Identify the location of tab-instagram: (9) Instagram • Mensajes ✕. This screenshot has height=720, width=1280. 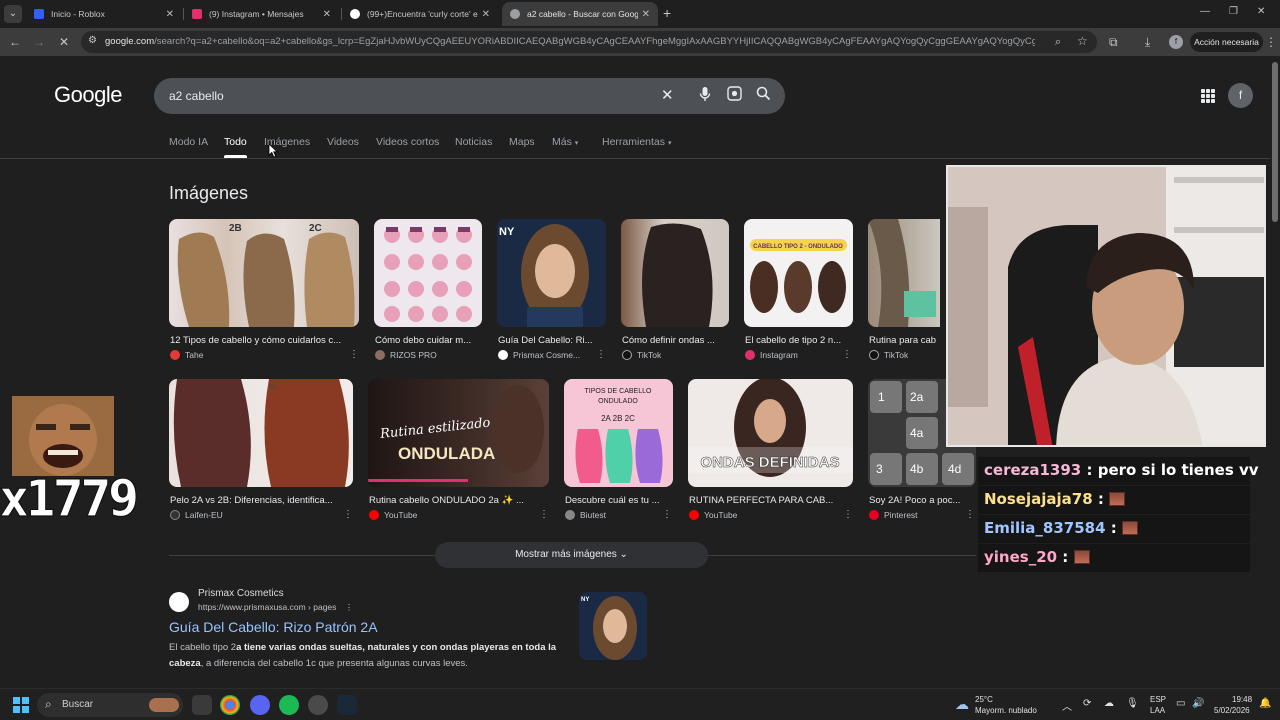
(261, 14).